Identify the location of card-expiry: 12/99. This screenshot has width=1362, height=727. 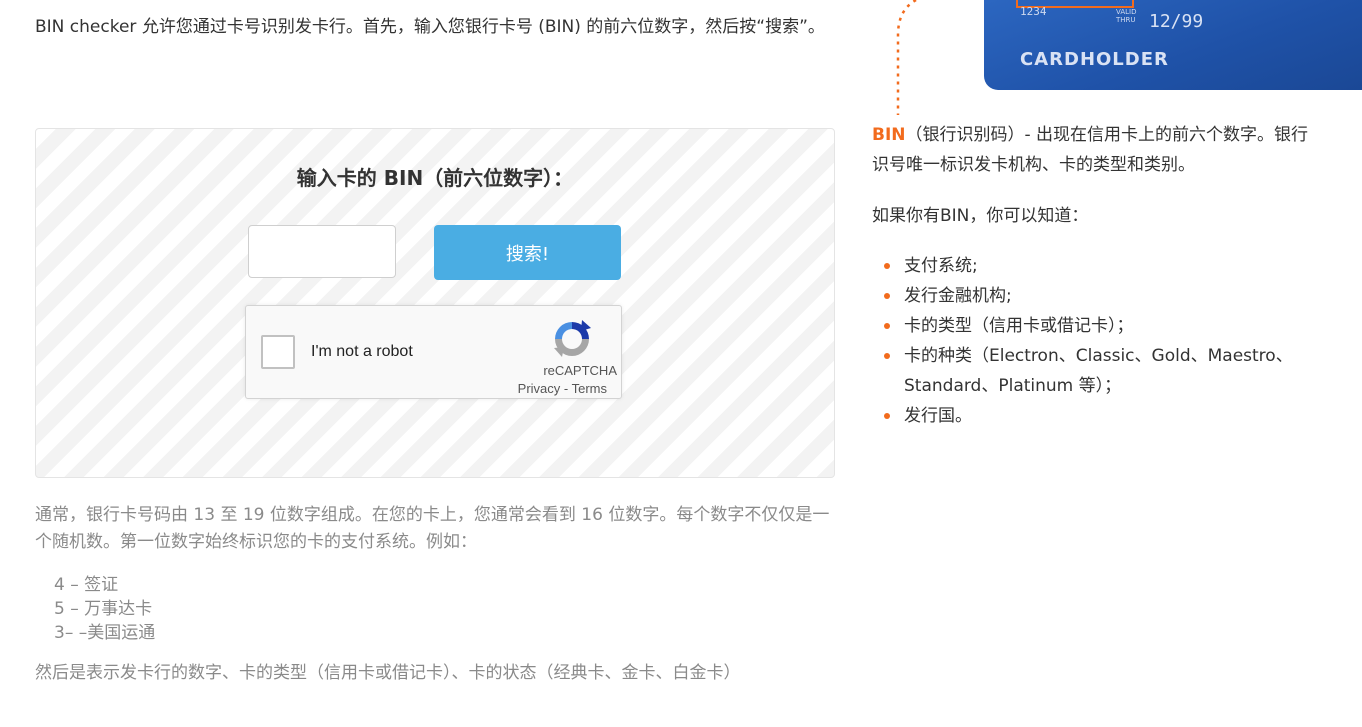
(1176, 21).